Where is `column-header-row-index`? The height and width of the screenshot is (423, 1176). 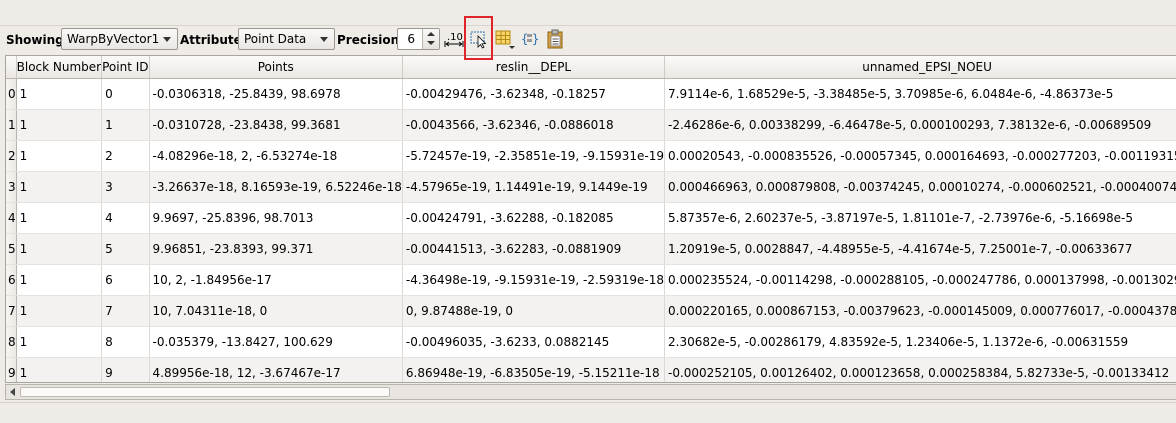 column-header-row-index is located at coordinates (11, 67).